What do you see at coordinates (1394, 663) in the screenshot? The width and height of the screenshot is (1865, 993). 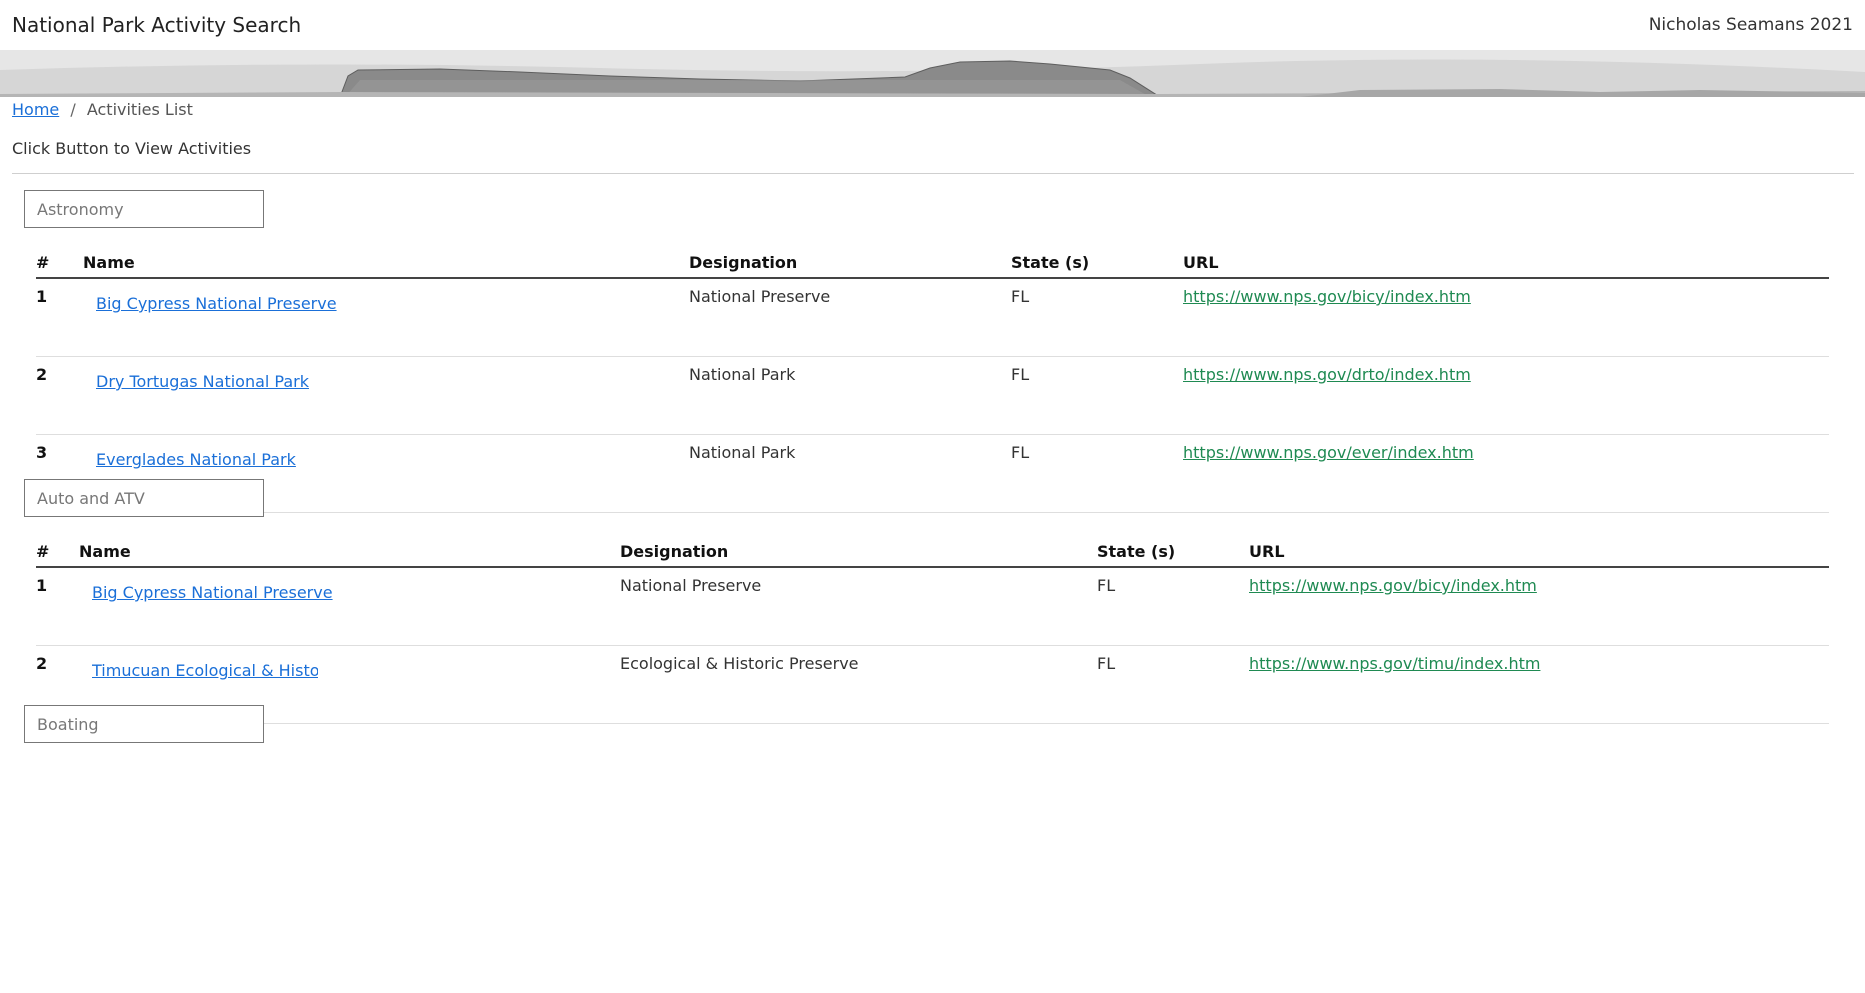 I see `park-url-link: https://www.nps.gov/timu/index.htm` at bounding box center [1394, 663].